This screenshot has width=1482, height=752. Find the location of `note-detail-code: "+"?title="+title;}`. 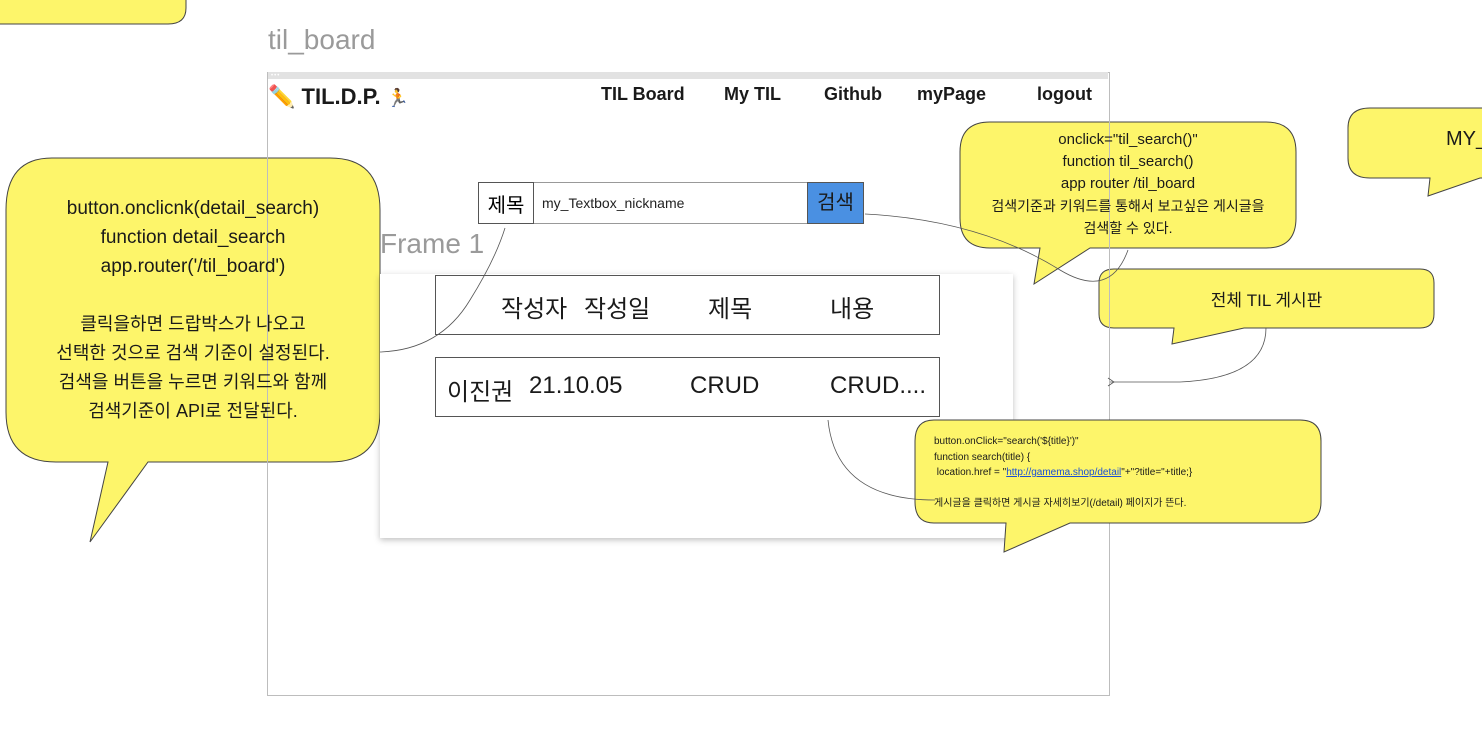

note-detail-code: "+"?title="+title;} is located at coordinates (1157, 472).